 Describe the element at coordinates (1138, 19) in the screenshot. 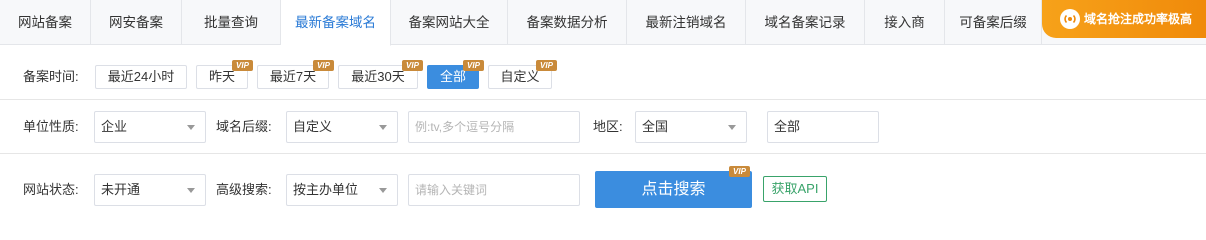

I see `promo-label: 域名抢注成功率极高` at that location.